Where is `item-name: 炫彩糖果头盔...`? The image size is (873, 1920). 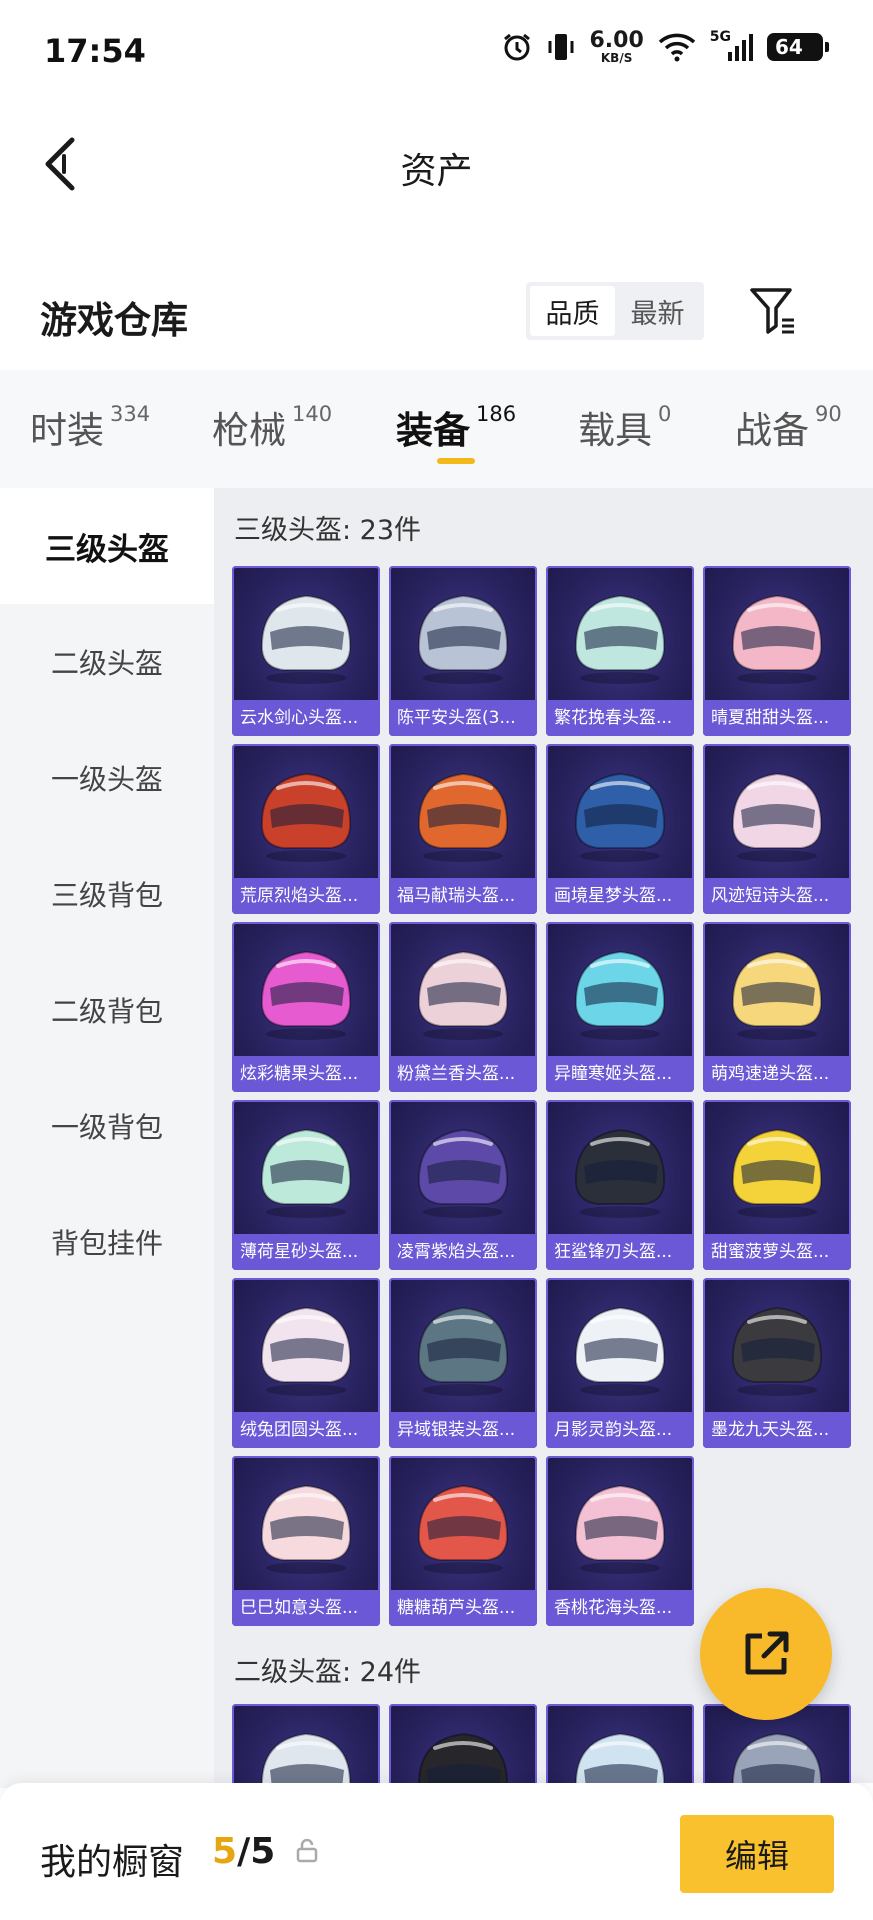
item-name: 炫彩糖果头盔... is located at coordinates (306, 1074).